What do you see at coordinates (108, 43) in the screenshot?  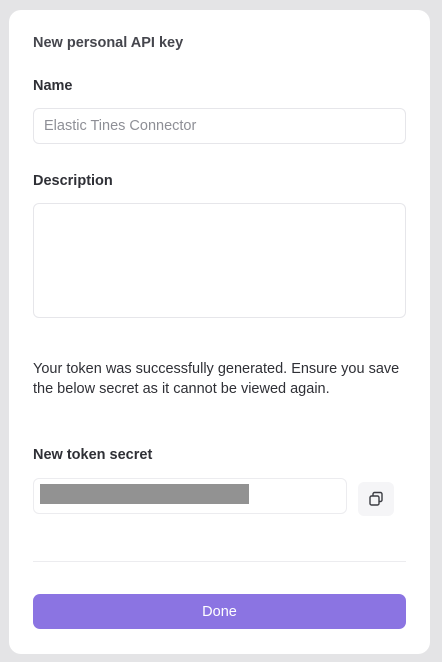 I see `dialog-title: New personal API key` at bounding box center [108, 43].